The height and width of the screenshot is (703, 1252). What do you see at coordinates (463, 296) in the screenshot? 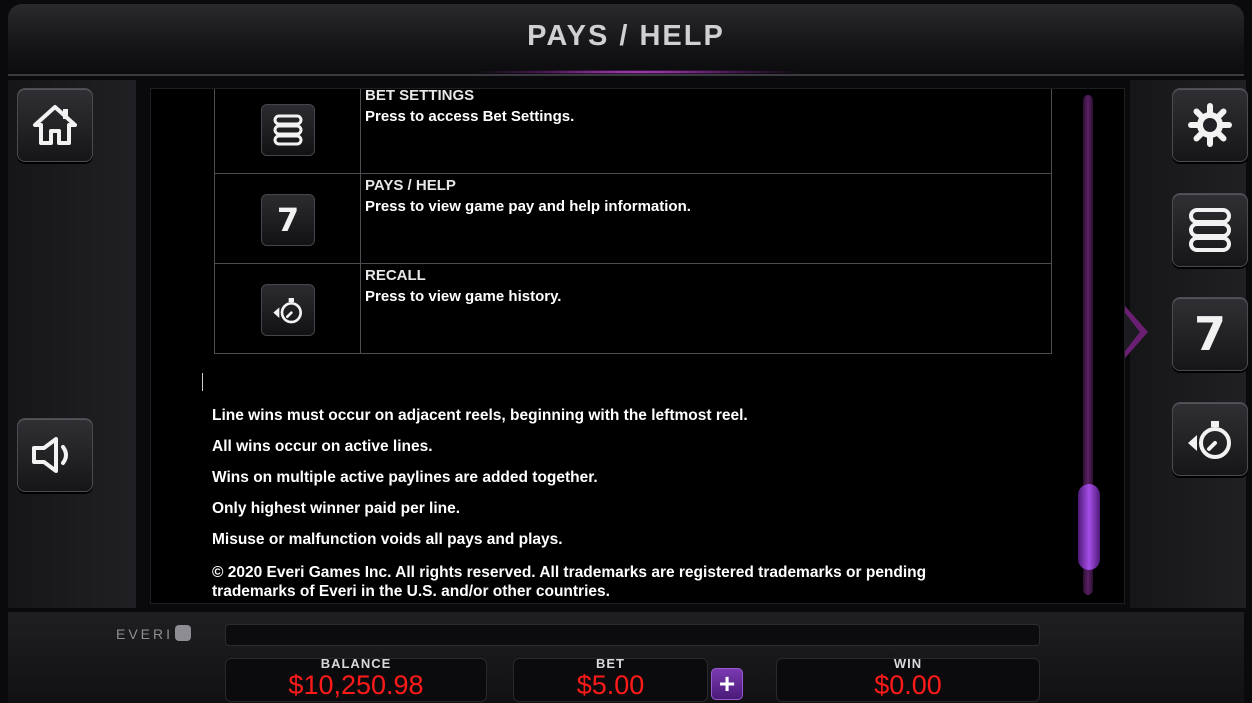
I see `row-description: Press to view game history.` at bounding box center [463, 296].